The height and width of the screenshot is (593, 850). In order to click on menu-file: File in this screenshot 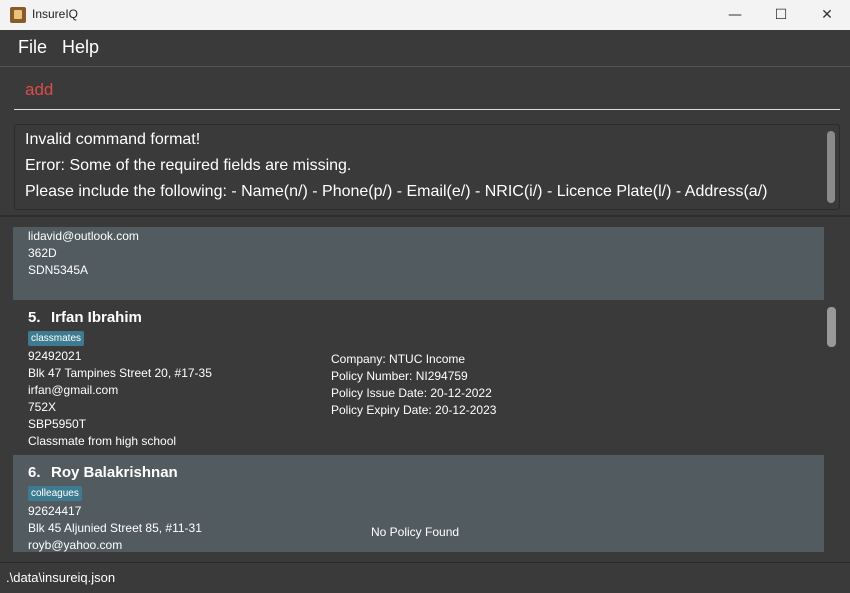, I will do `click(32, 47)`.